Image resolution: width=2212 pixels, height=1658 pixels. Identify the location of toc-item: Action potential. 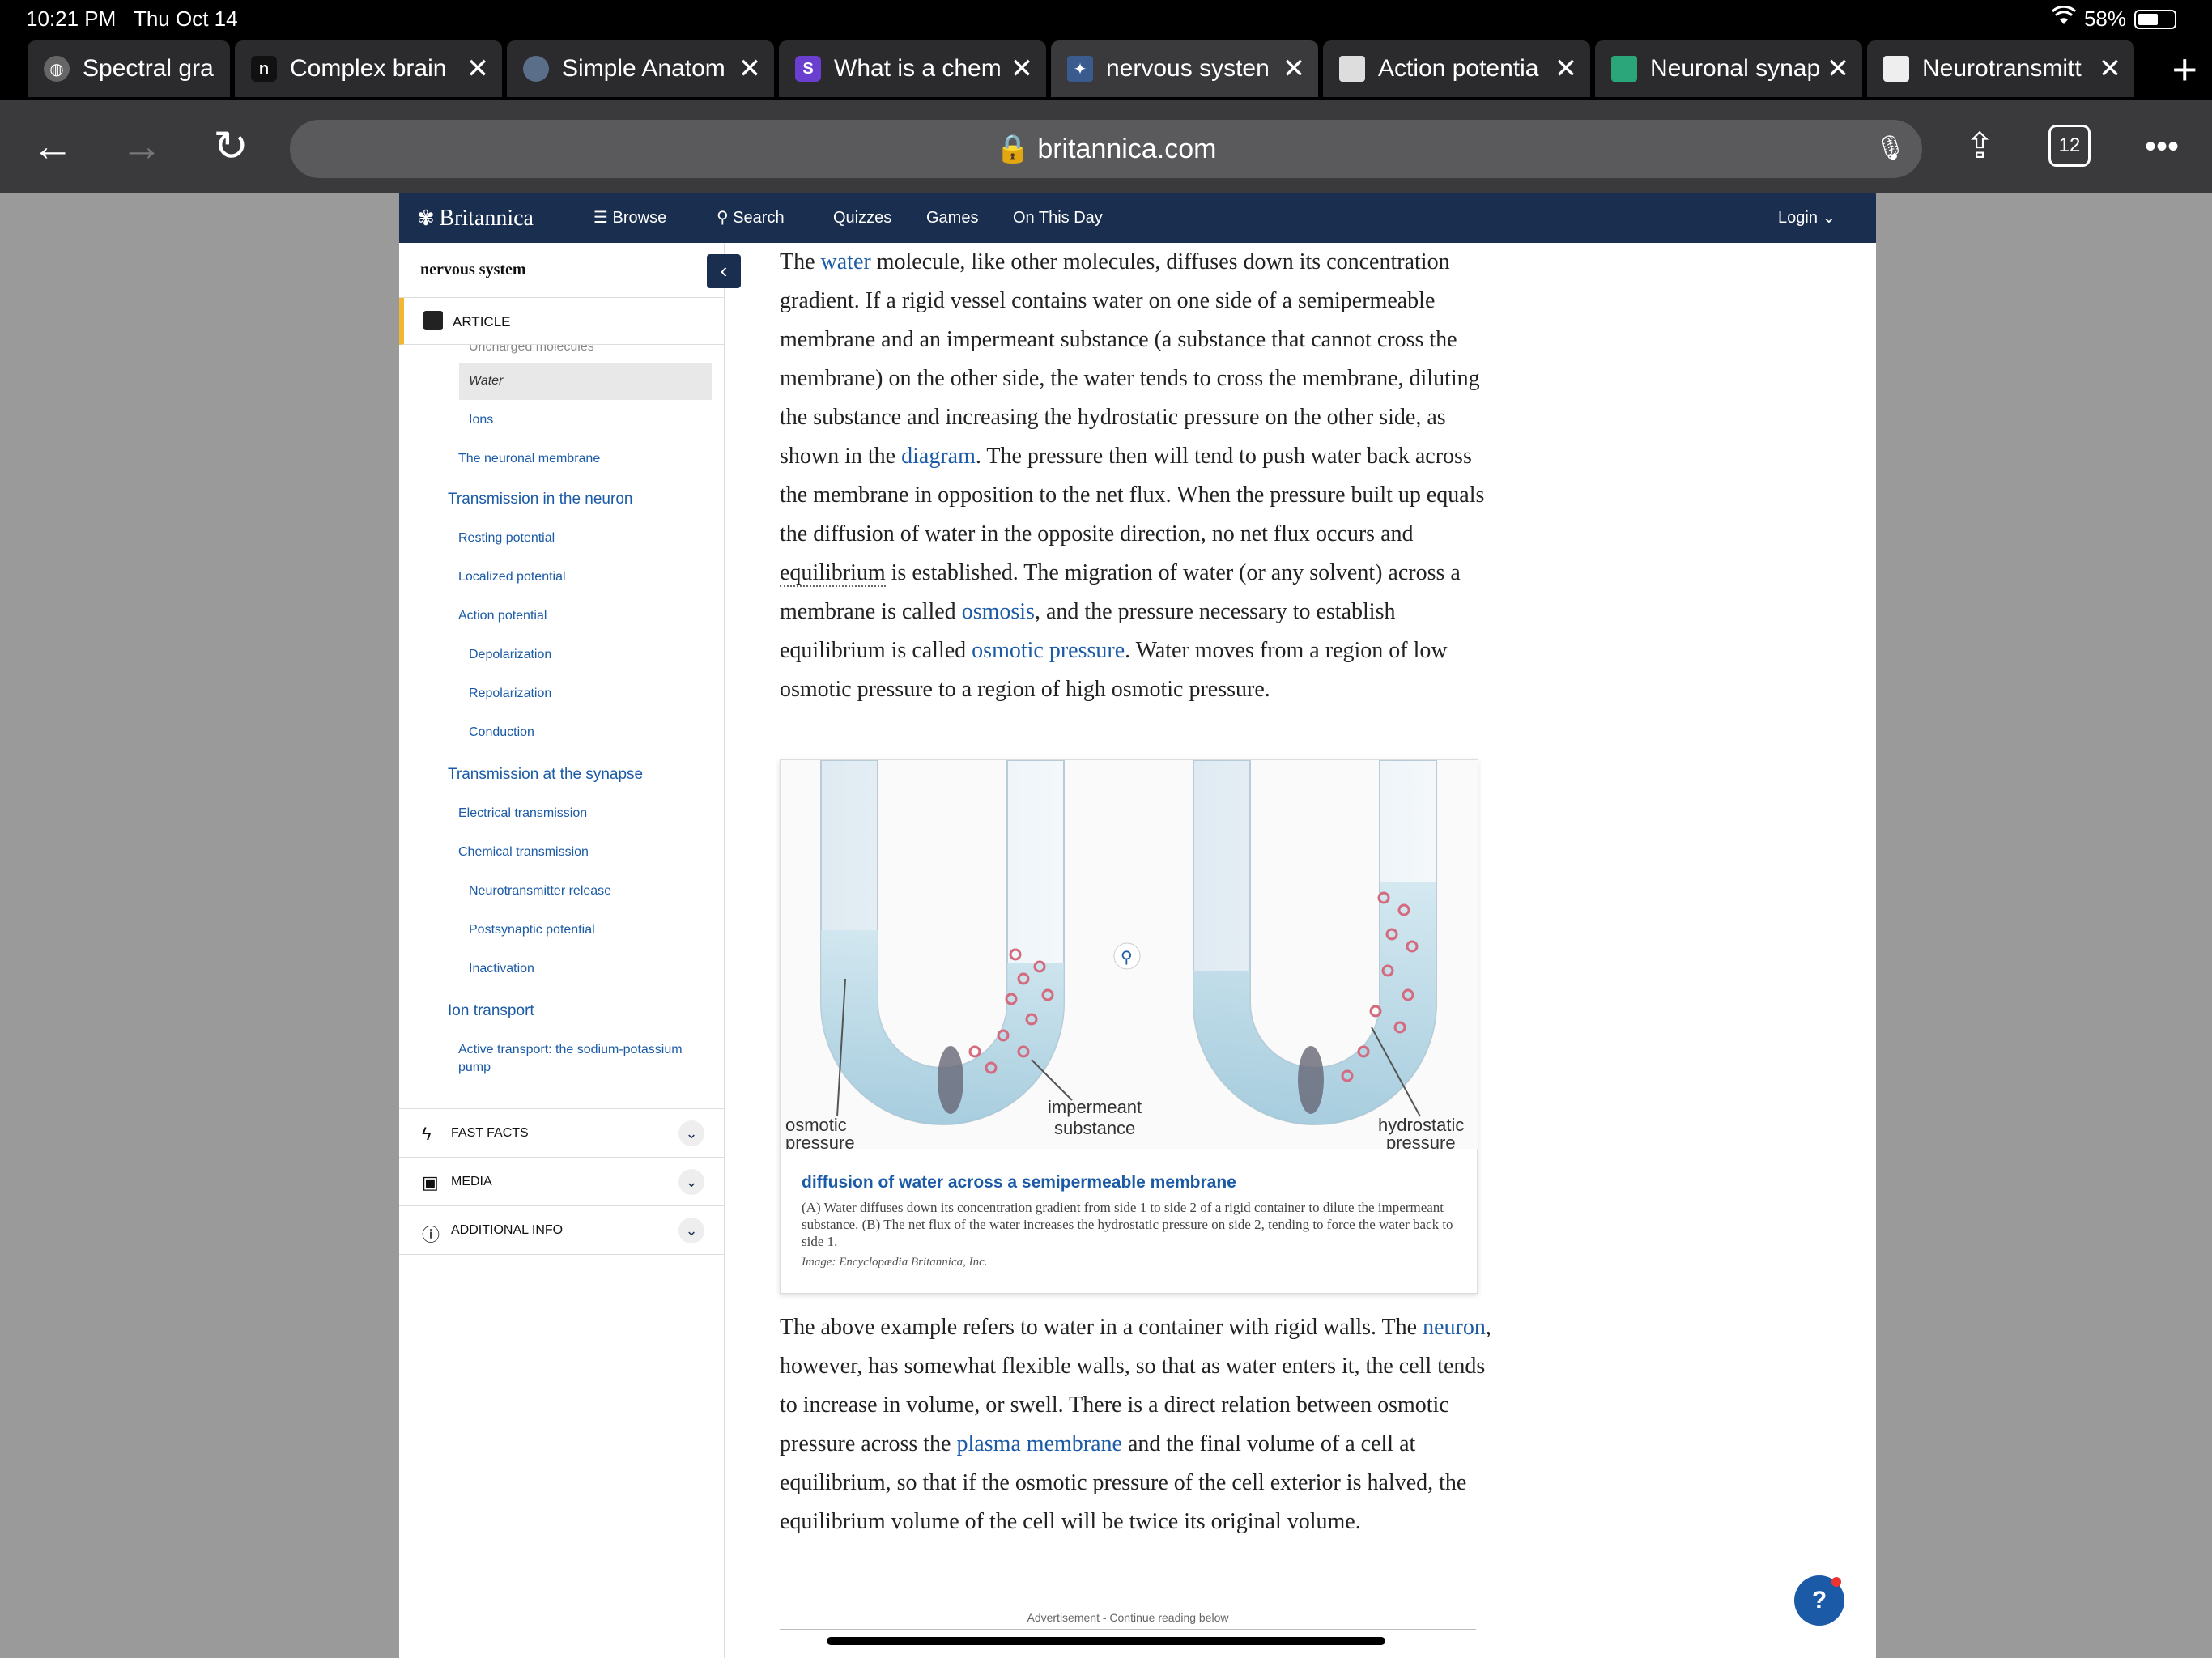
(502, 616).